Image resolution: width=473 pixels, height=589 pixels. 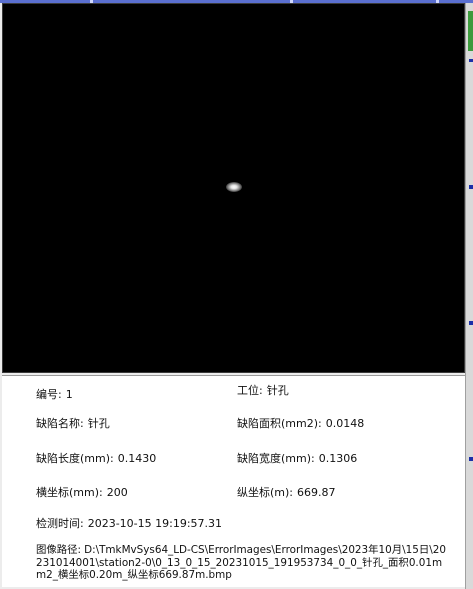 I want to click on defect-area-value: 0.0148, so click(x=345, y=423).